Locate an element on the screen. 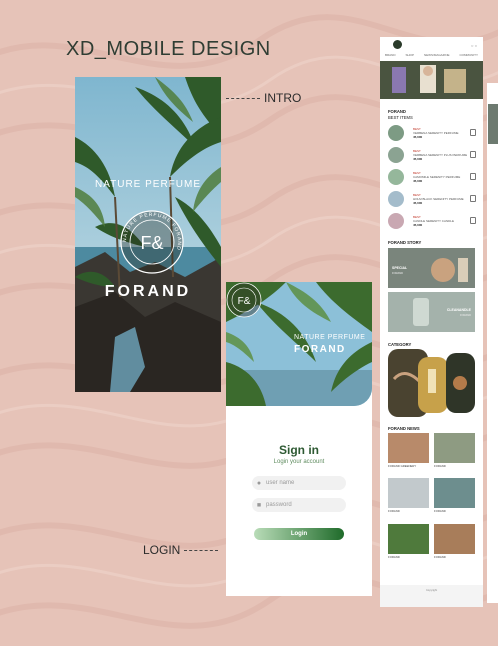 The width and height of the screenshot is (498, 646). login-button: Login is located at coordinates (299, 534).